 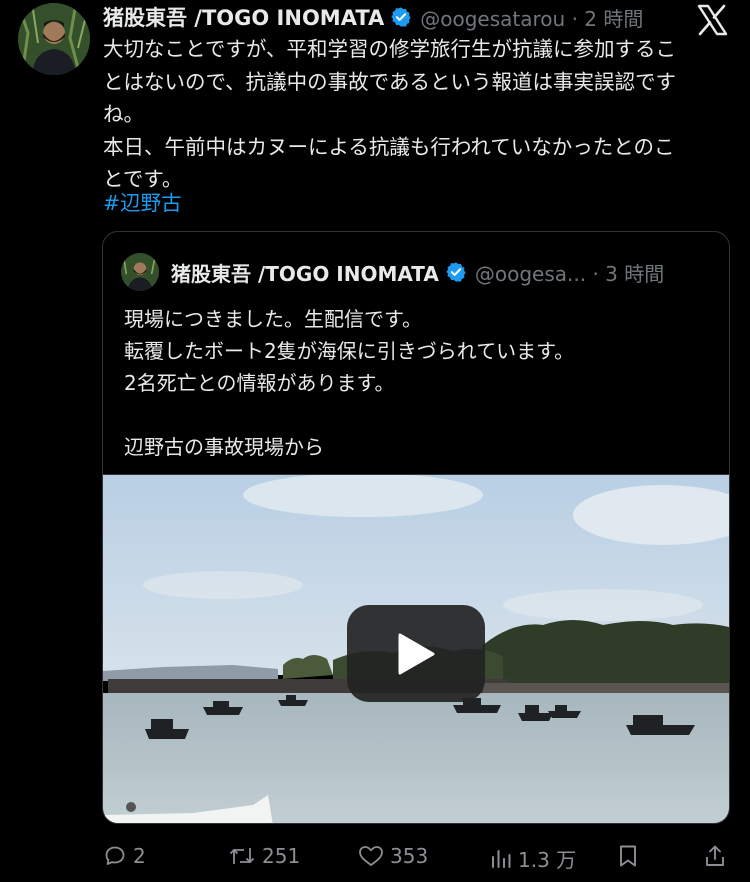 I want to click on hashtag-link: #辺野古, so click(x=142, y=201).